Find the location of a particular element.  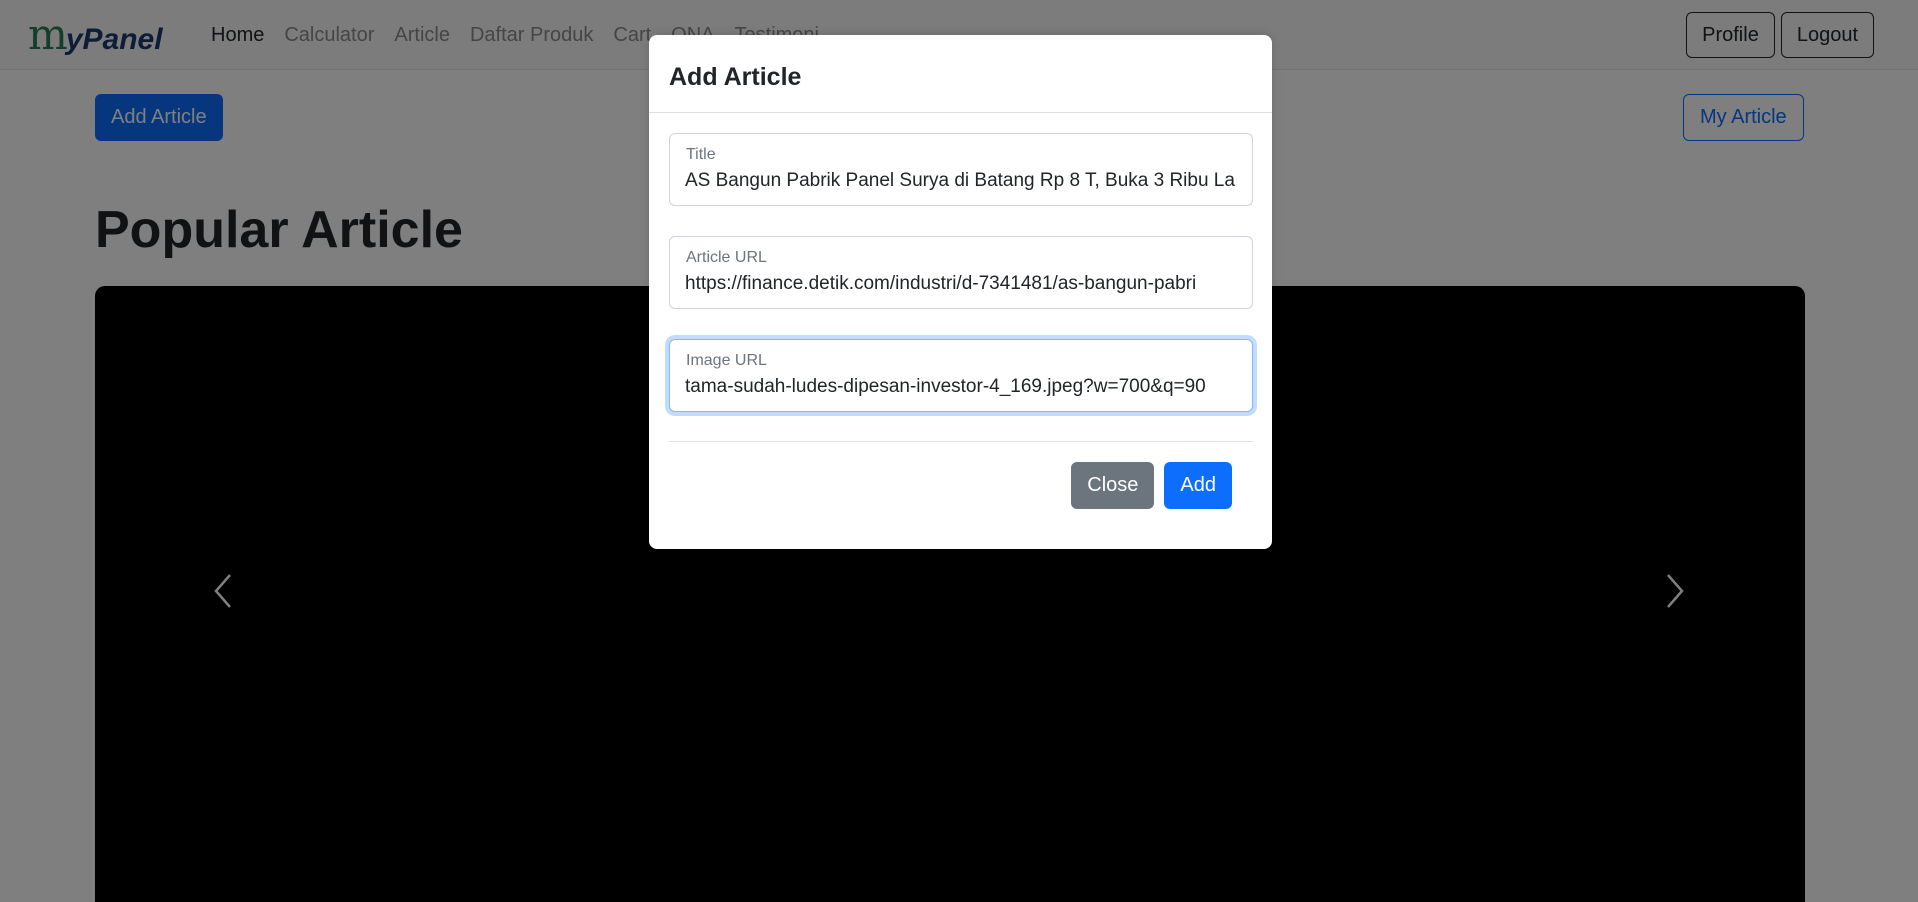

modal-title: Add Article is located at coordinates (735, 77).